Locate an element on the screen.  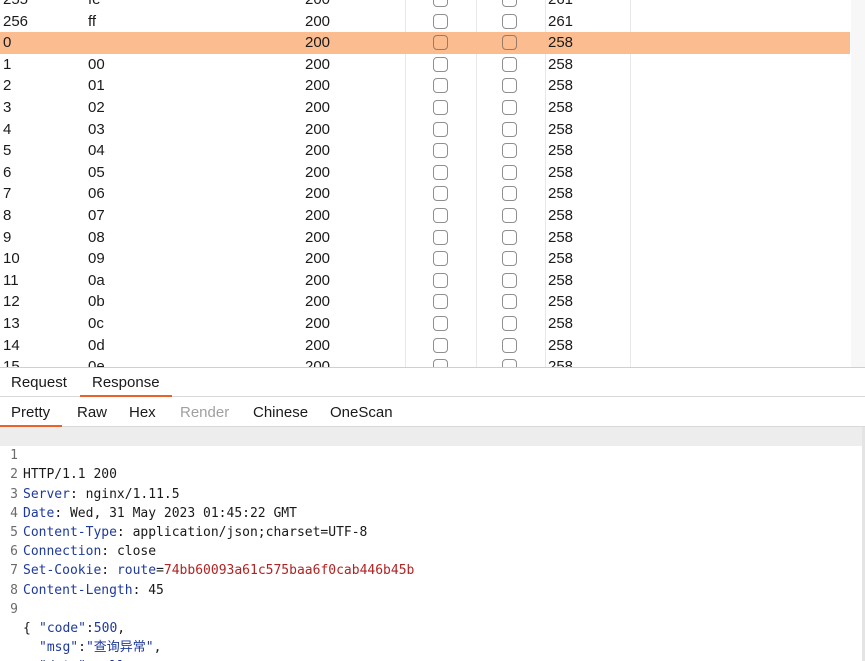
table-row: 12 0b 200 258 is located at coordinates (425, 302).